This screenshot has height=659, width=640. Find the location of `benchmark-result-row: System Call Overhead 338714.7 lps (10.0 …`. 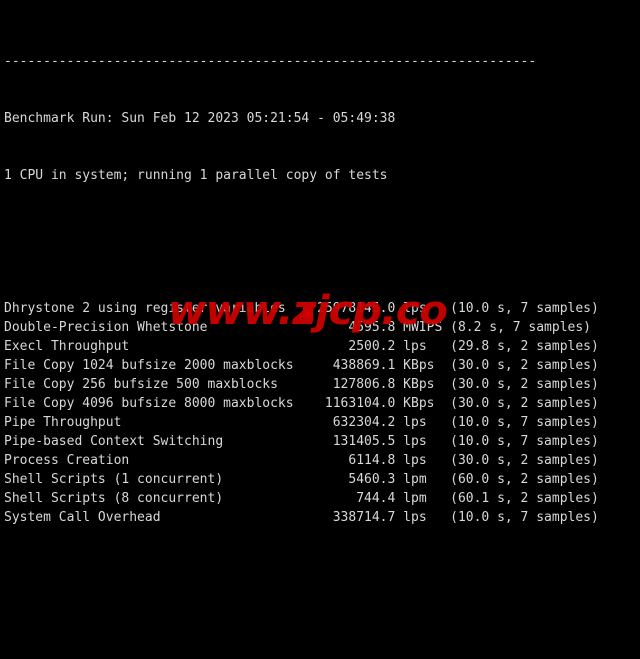

benchmark-result-row: System Call Overhead 338714.7 lps (10.0 … is located at coordinates (301, 517).